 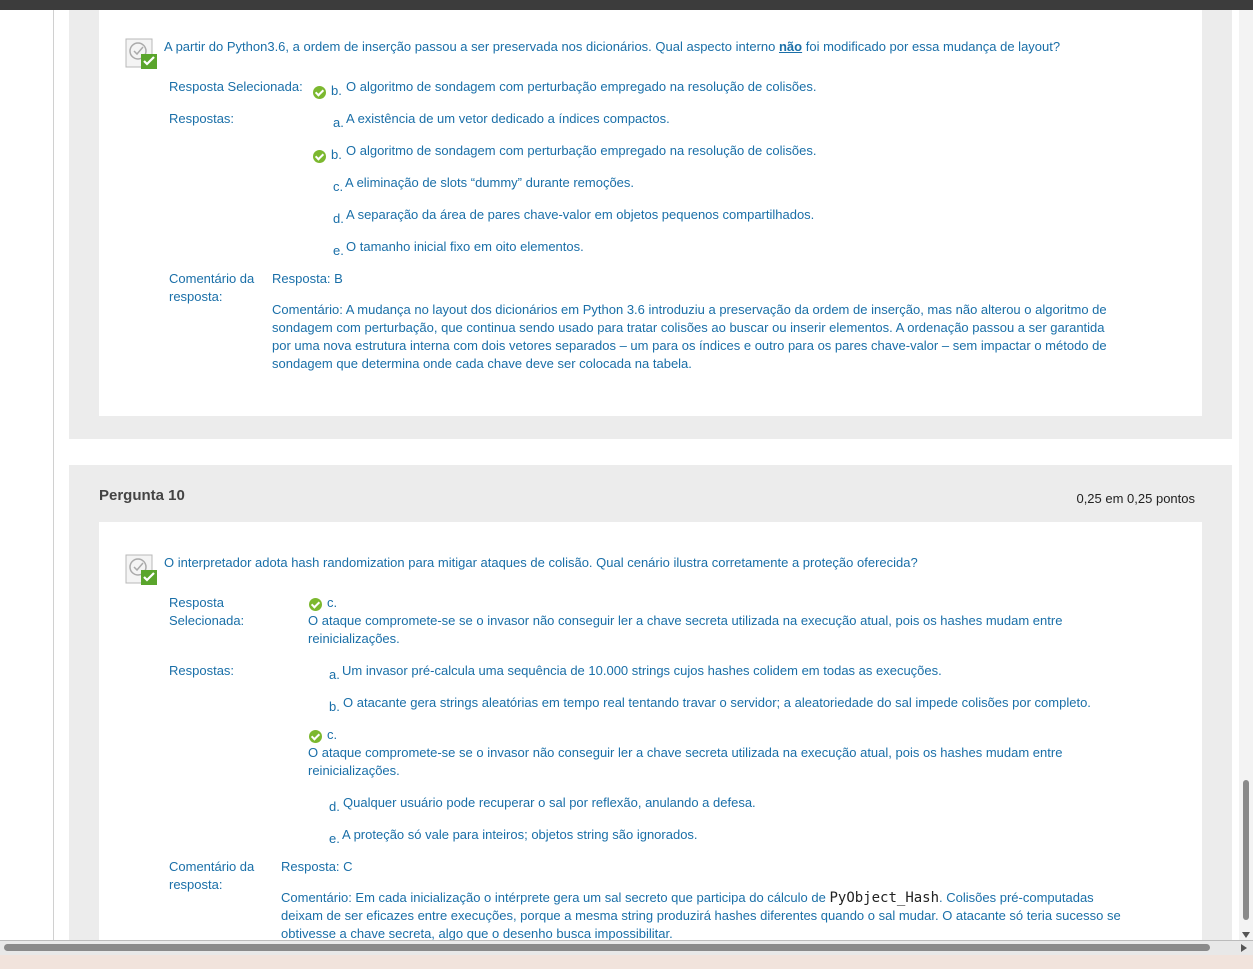 I want to click on vertical-scrollbar, so click(x=1246, y=475).